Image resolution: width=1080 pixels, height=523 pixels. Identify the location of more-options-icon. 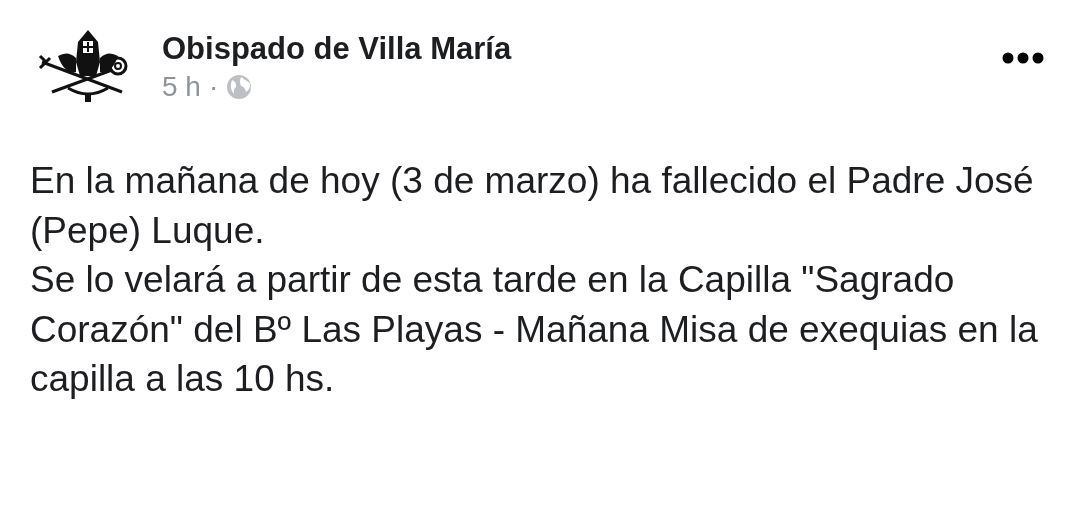
(1023, 58).